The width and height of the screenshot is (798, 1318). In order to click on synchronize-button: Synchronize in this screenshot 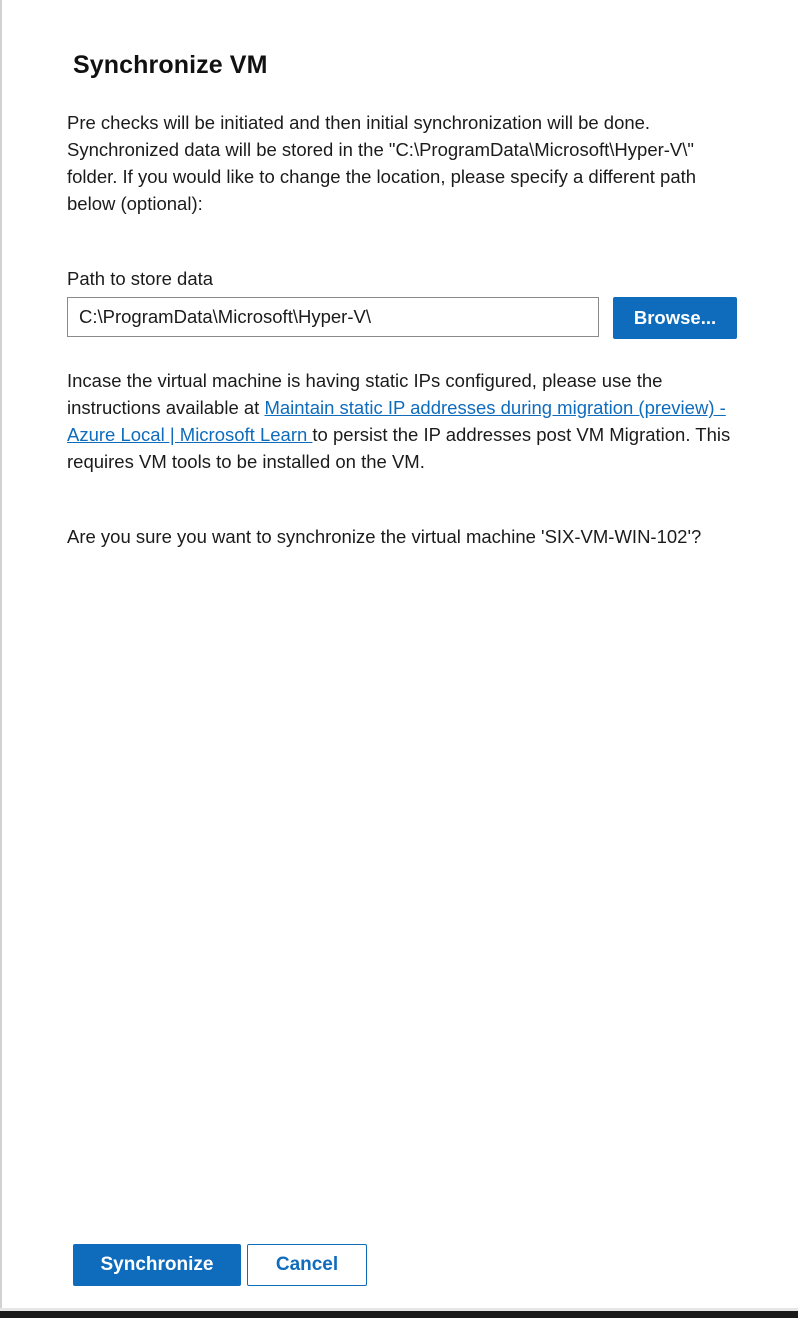, I will do `click(157, 1265)`.